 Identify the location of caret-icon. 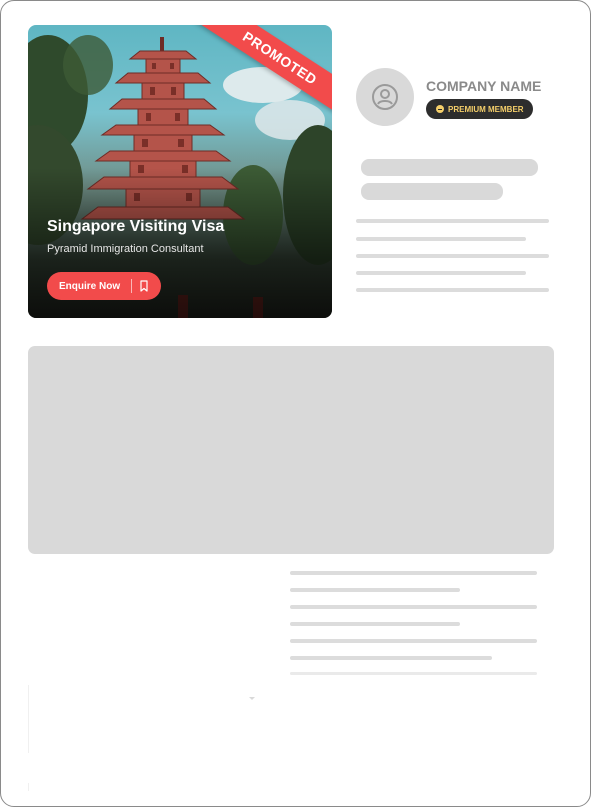
(252, 698).